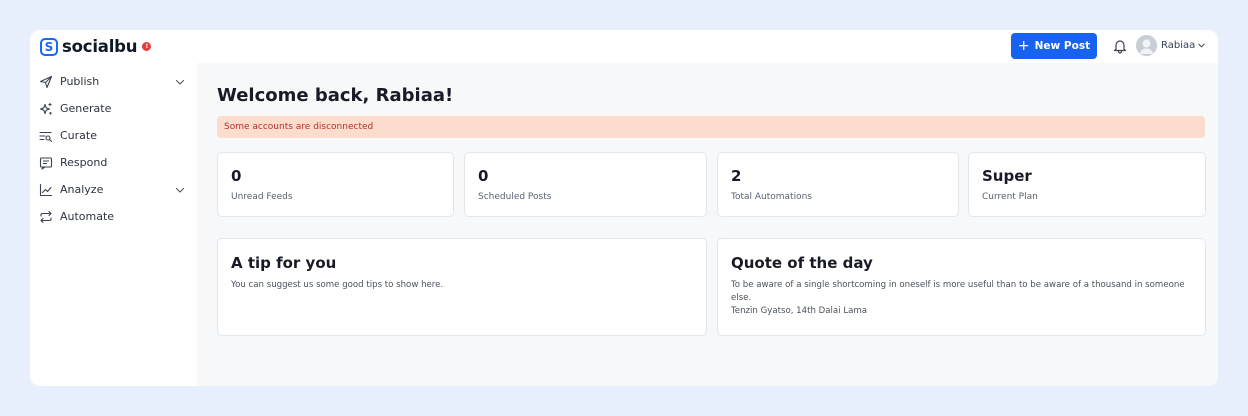  What do you see at coordinates (799, 311) in the screenshot?
I see `quote-author: Tenzin Gyatso, 14th Dalai Lama` at bounding box center [799, 311].